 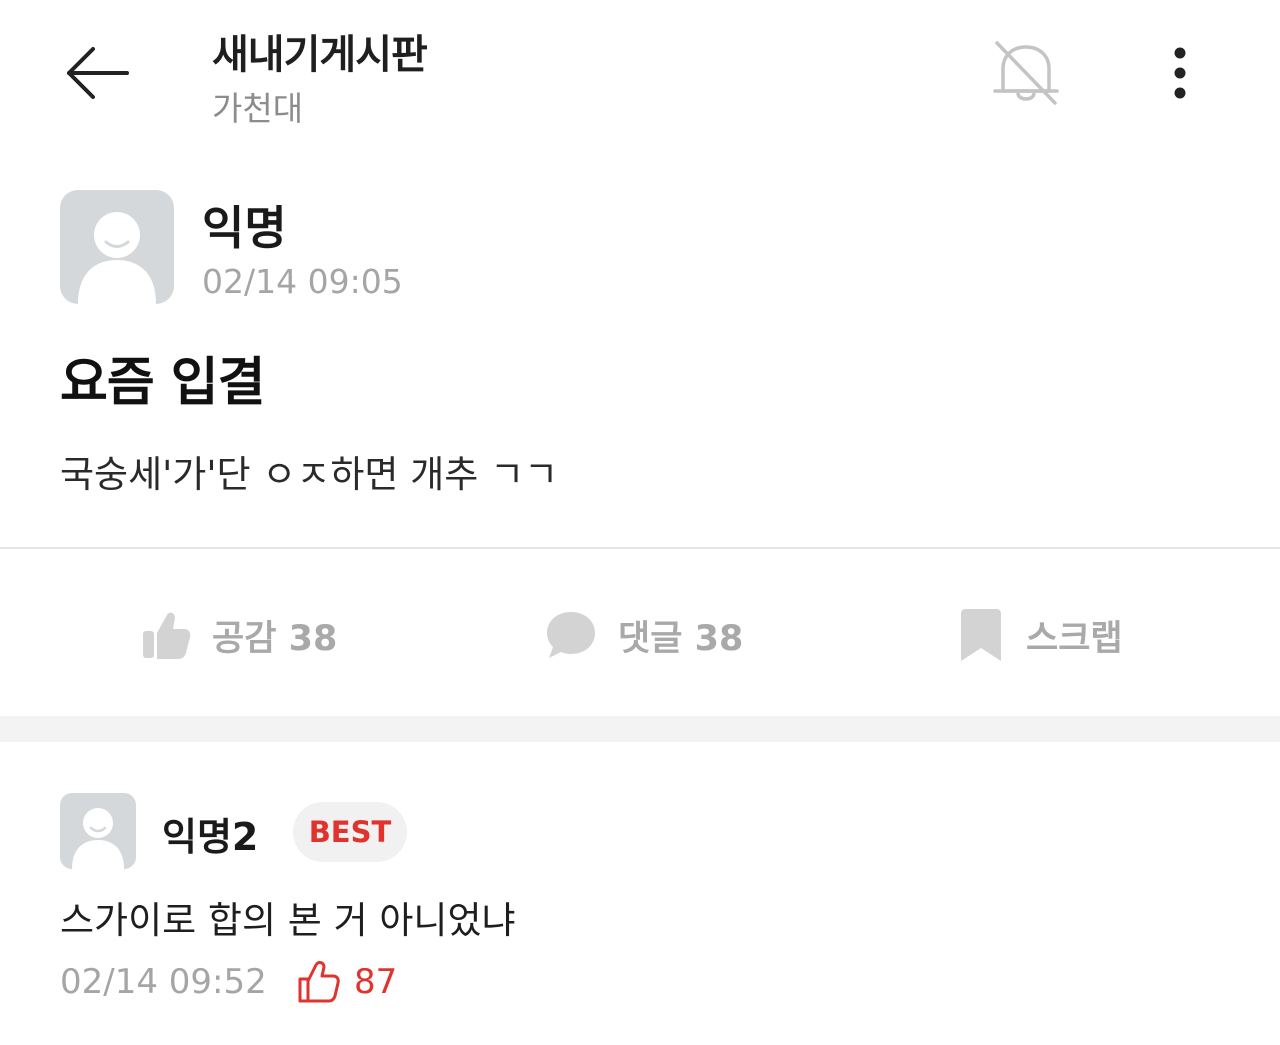 What do you see at coordinates (275, 638) in the screenshot?
I see `like-label: 공감 38` at bounding box center [275, 638].